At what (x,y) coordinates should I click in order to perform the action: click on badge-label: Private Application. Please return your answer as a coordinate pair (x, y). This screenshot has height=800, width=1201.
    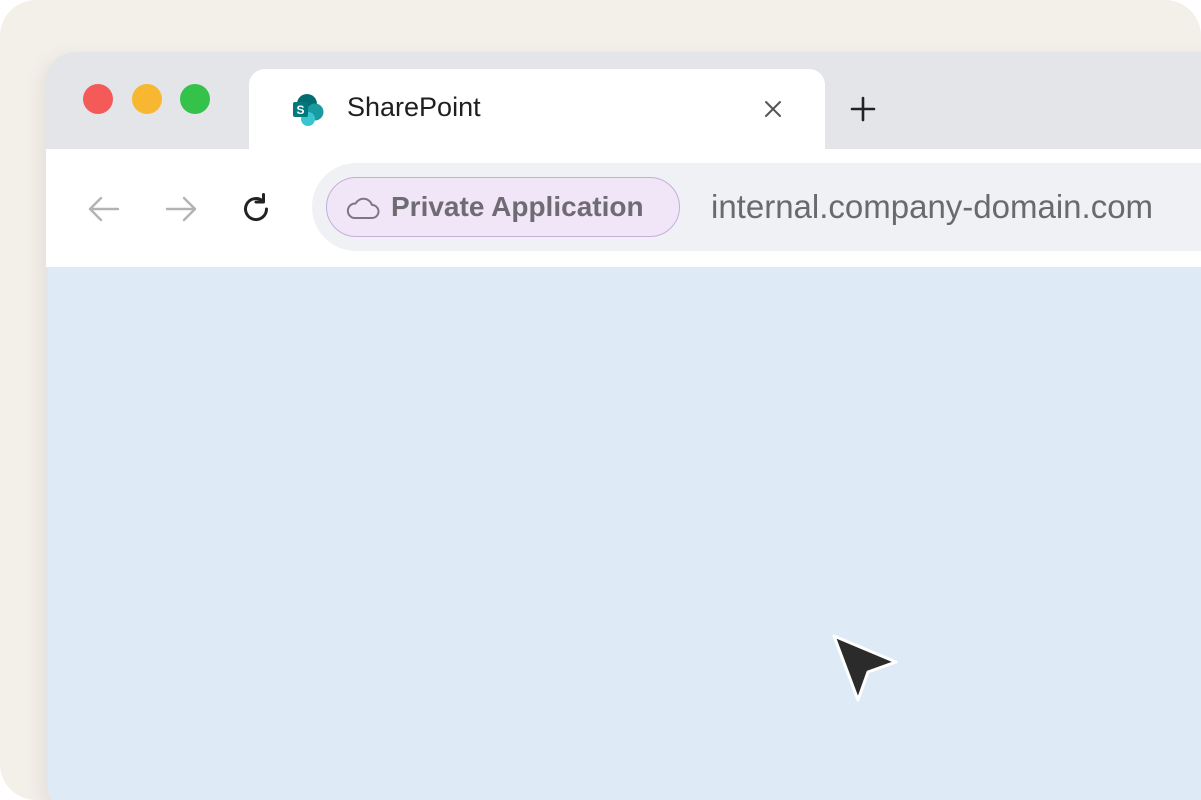
    Looking at the image, I should click on (517, 206).